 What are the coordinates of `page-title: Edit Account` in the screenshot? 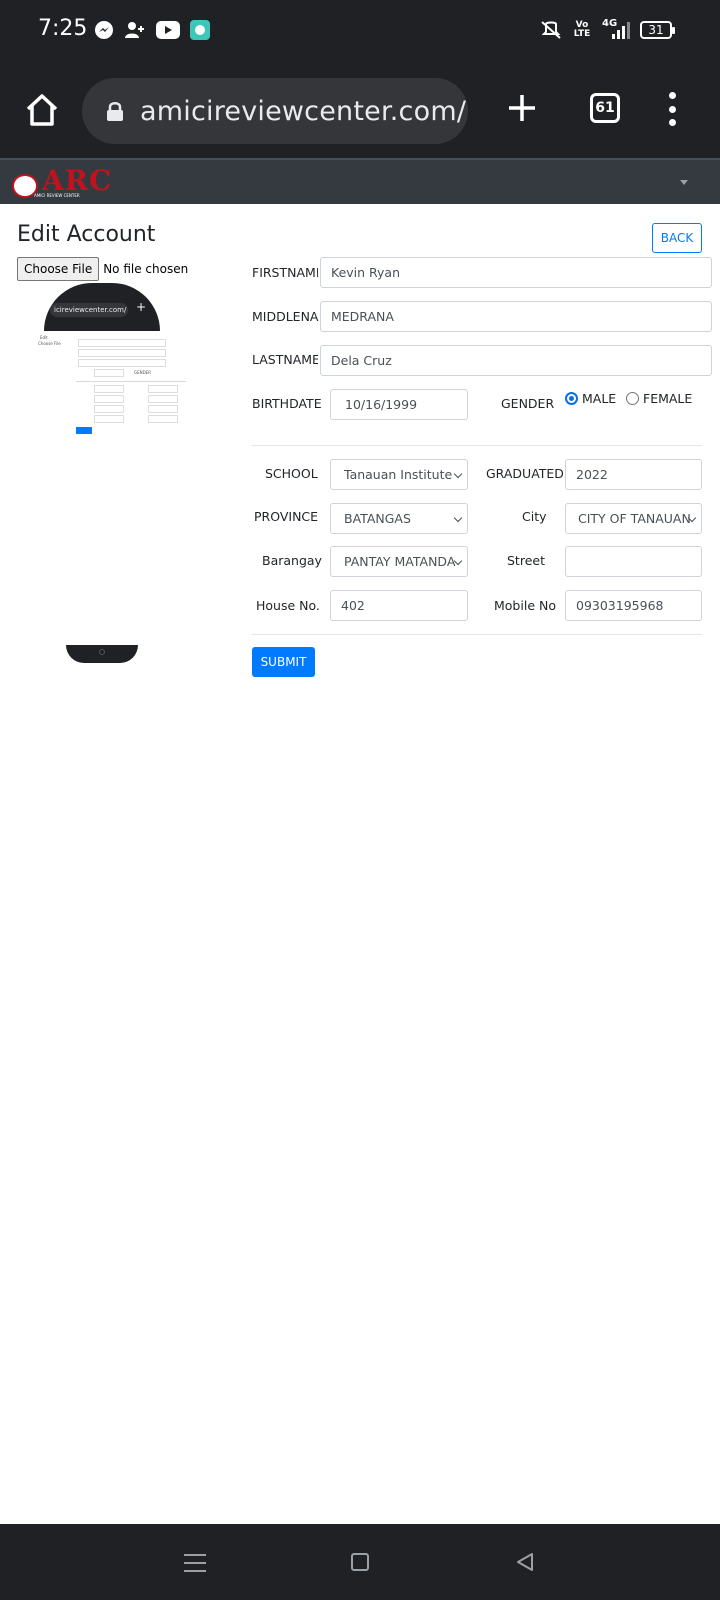 It's located at (86, 234).